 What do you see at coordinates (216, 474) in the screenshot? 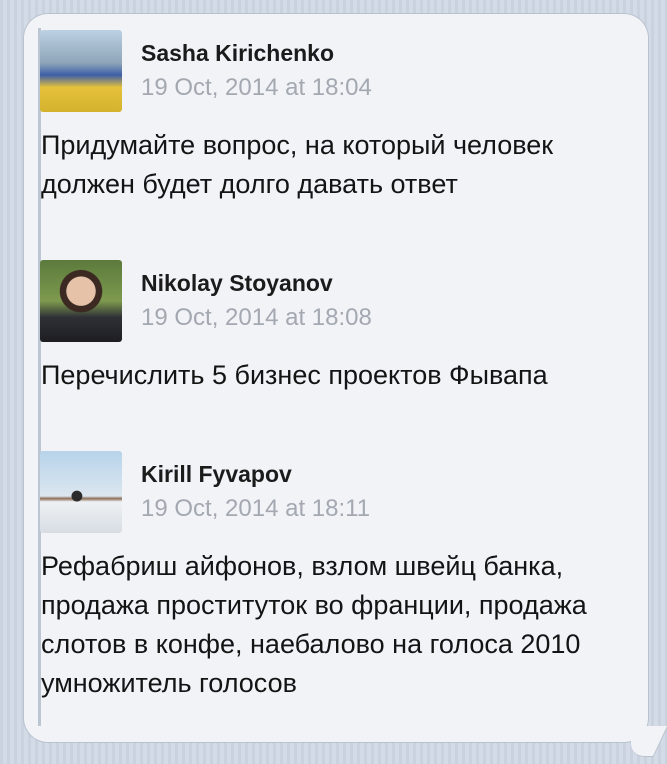
I see `author-name: Kirill Fyvapov` at bounding box center [216, 474].